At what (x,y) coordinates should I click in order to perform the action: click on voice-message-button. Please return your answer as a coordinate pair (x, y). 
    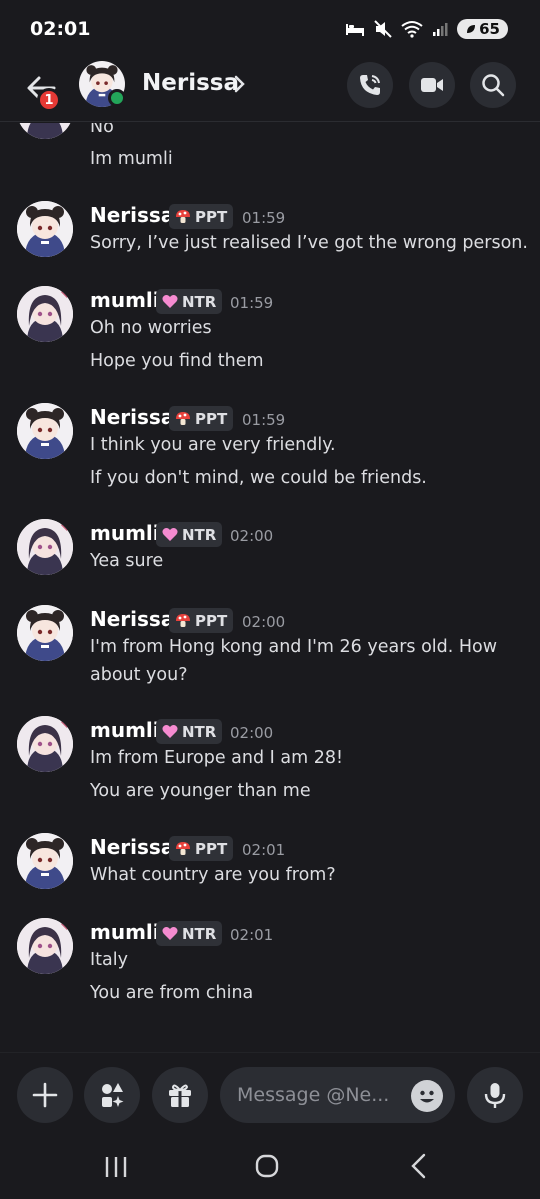
    Looking at the image, I should click on (495, 1095).